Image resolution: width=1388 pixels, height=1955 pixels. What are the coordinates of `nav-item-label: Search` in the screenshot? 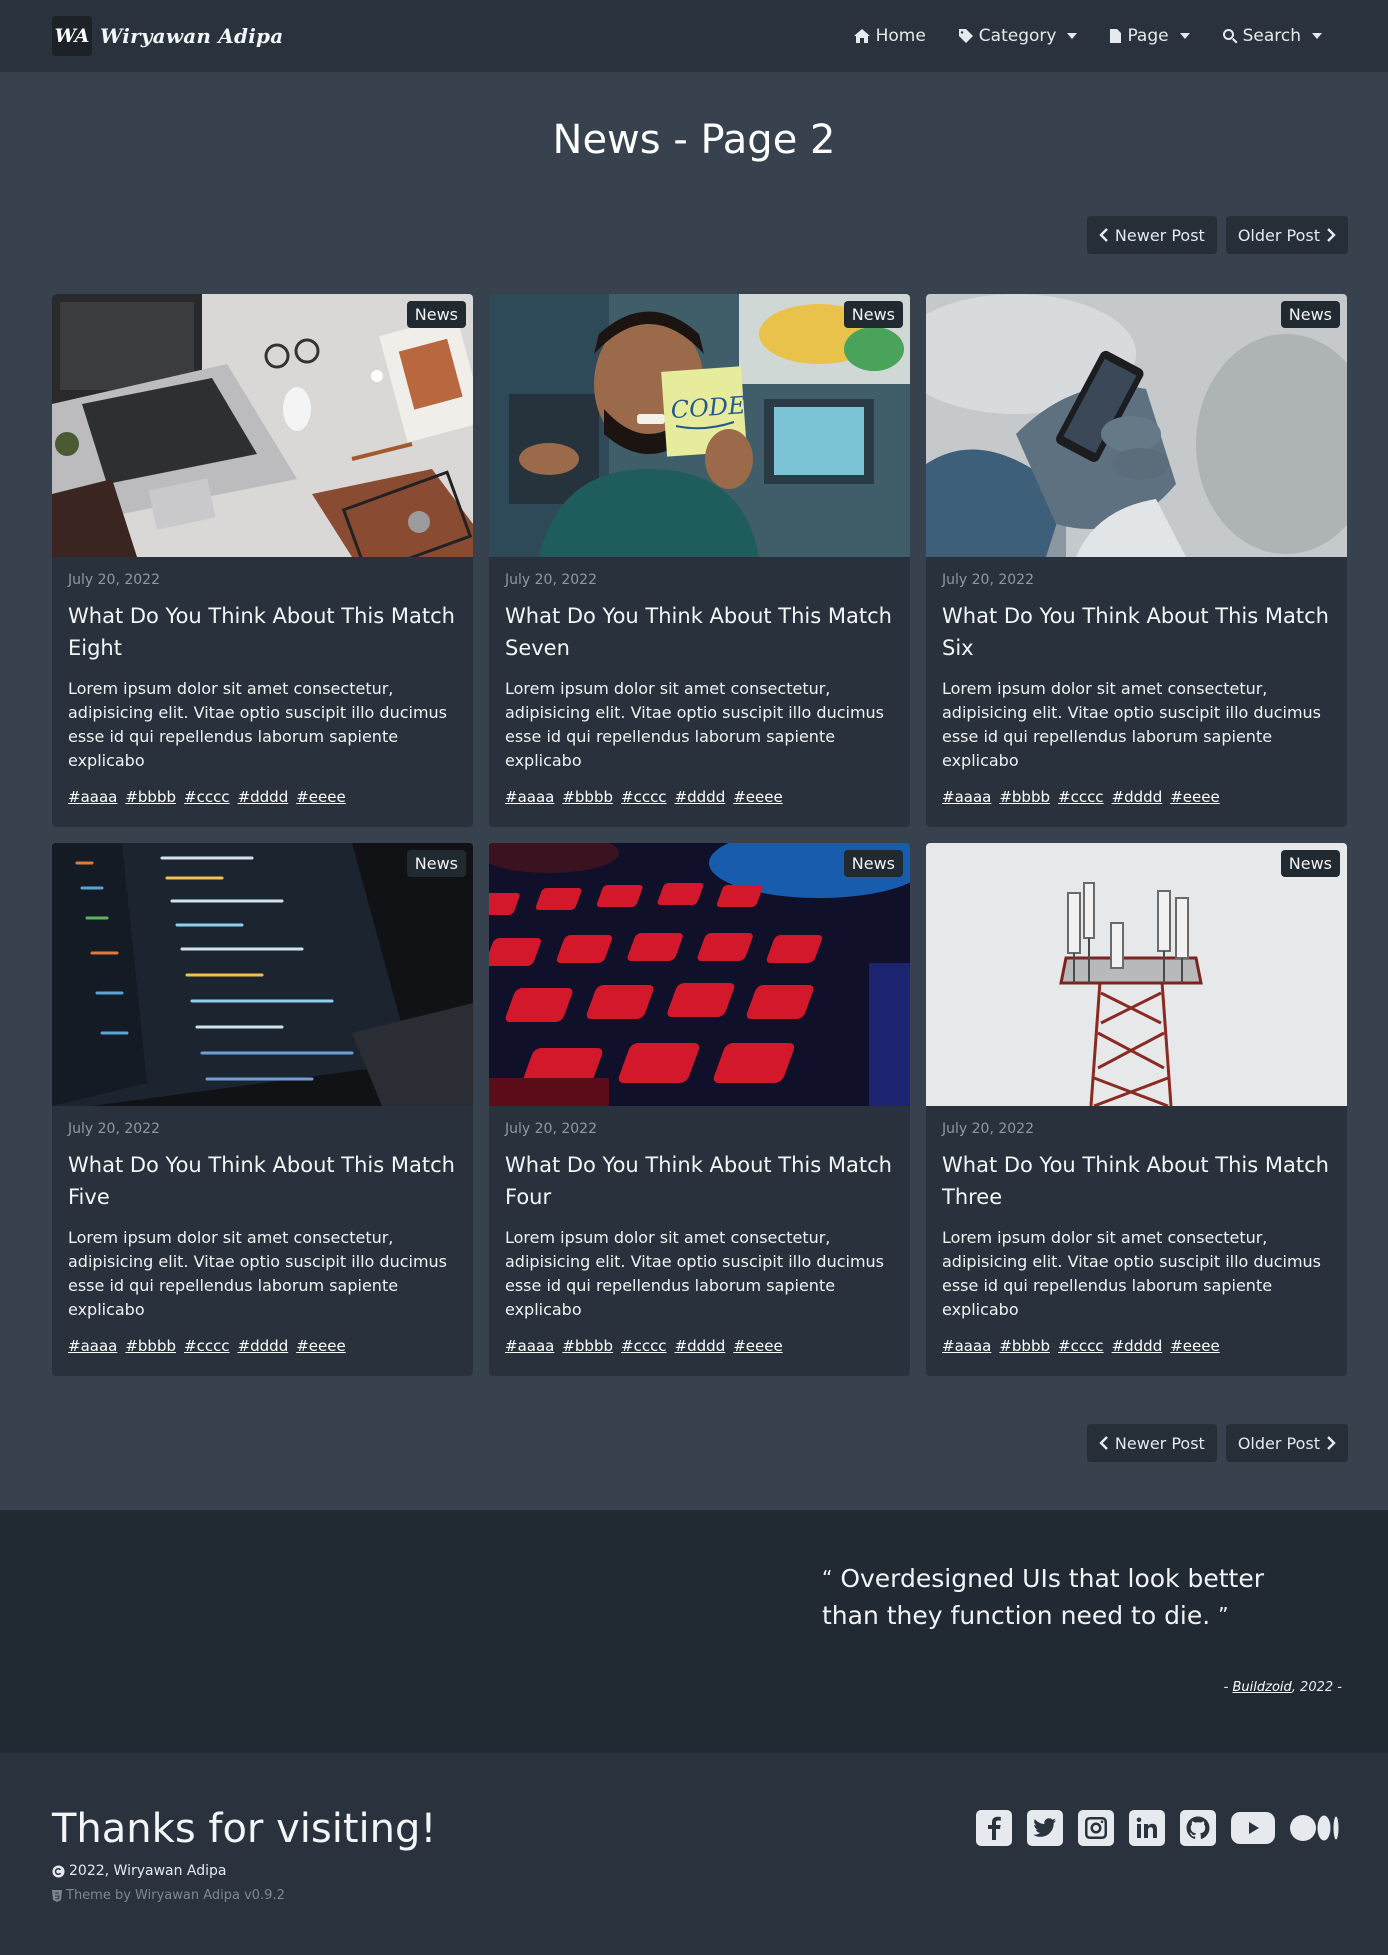 It's located at (1271, 36).